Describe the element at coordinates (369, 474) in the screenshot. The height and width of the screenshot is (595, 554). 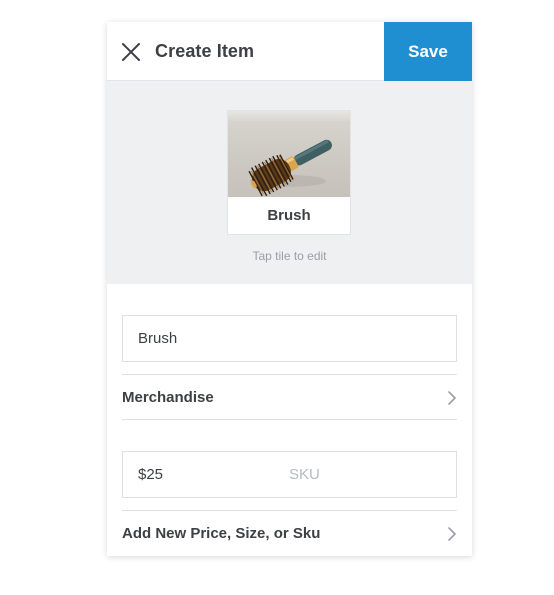
I see `sku-input` at that location.